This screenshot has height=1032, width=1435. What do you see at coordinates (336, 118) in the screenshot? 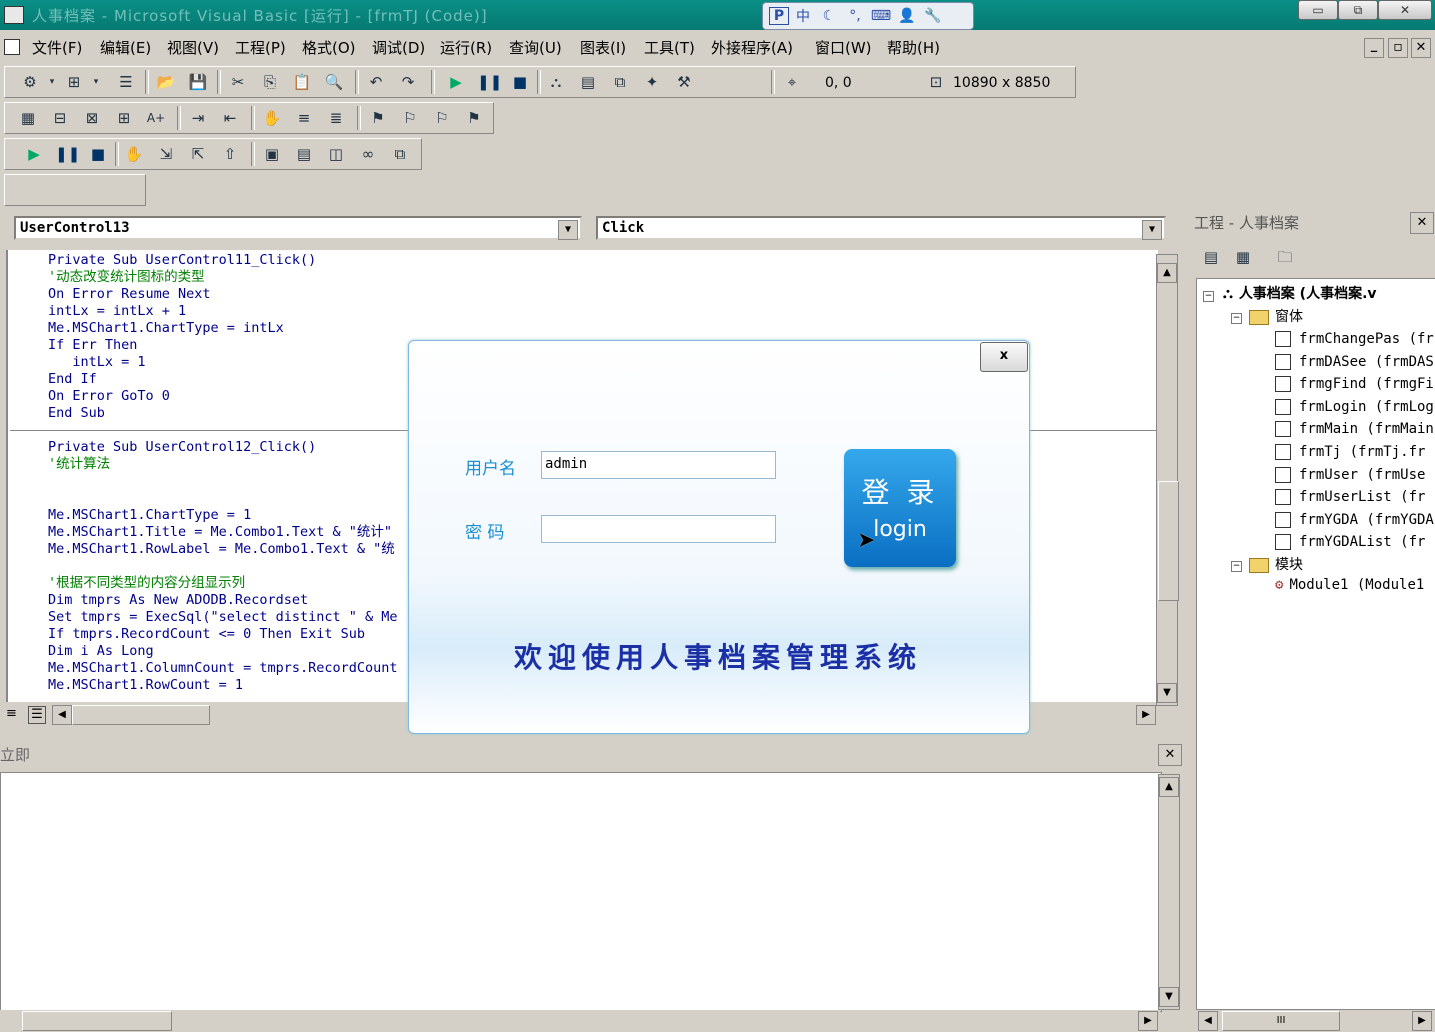
I see `uncomment-block-icon: ≣` at bounding box center [336, 118].